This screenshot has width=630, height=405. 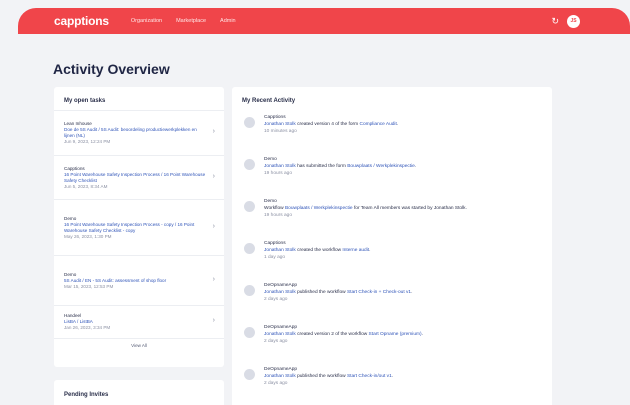 I want to click on capptions-logo: capptions, so click(x=81, y=21).